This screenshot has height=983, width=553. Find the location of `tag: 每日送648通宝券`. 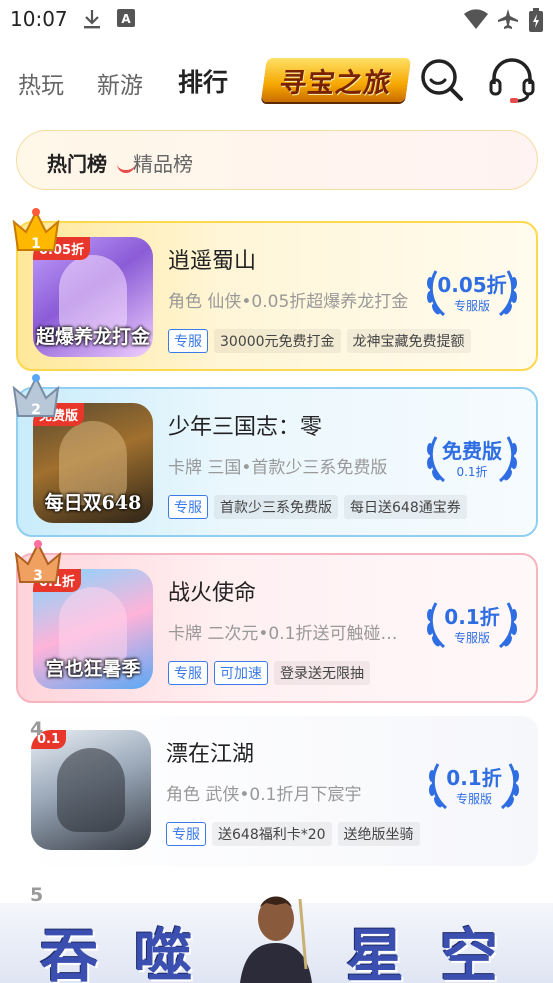

tag: 每日送648通宝券 is located at coordinates (405, 507).